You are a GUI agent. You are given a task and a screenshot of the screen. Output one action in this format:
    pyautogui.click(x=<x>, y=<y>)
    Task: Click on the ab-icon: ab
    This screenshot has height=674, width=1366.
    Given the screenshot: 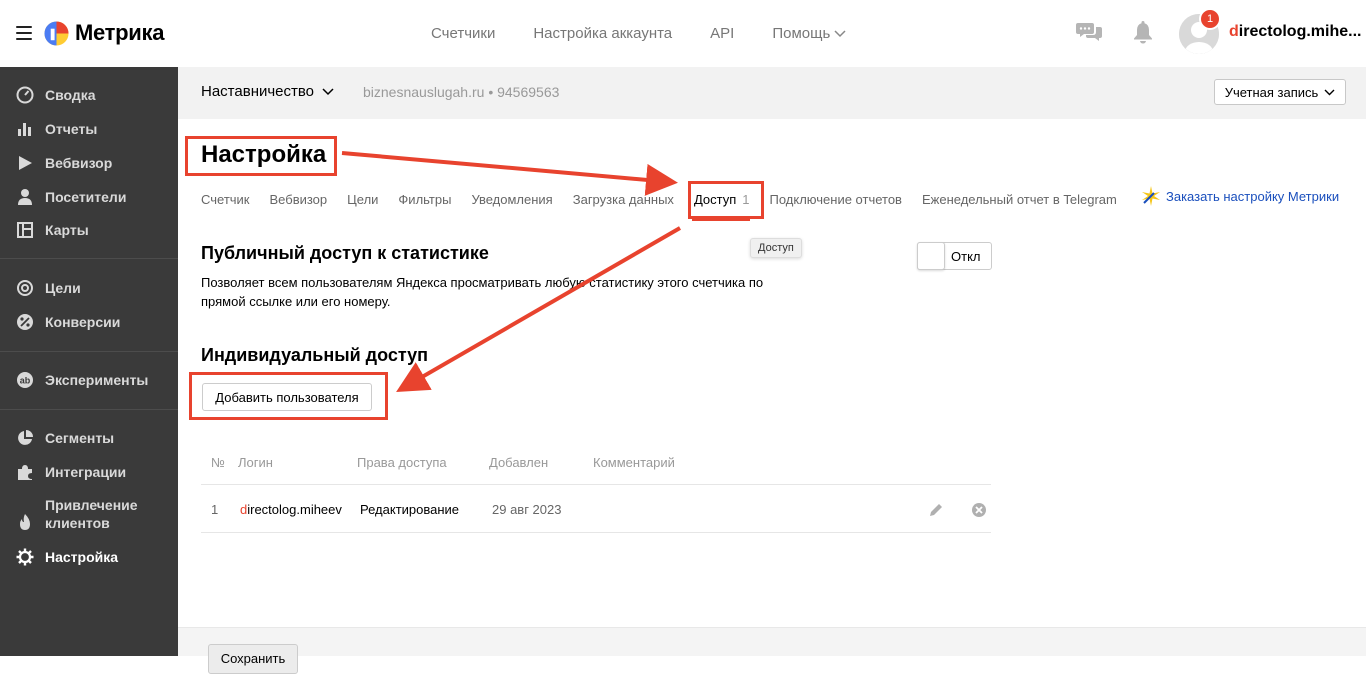 What is the action you would take?
    pyautogui.click(x=25, y=380)
    